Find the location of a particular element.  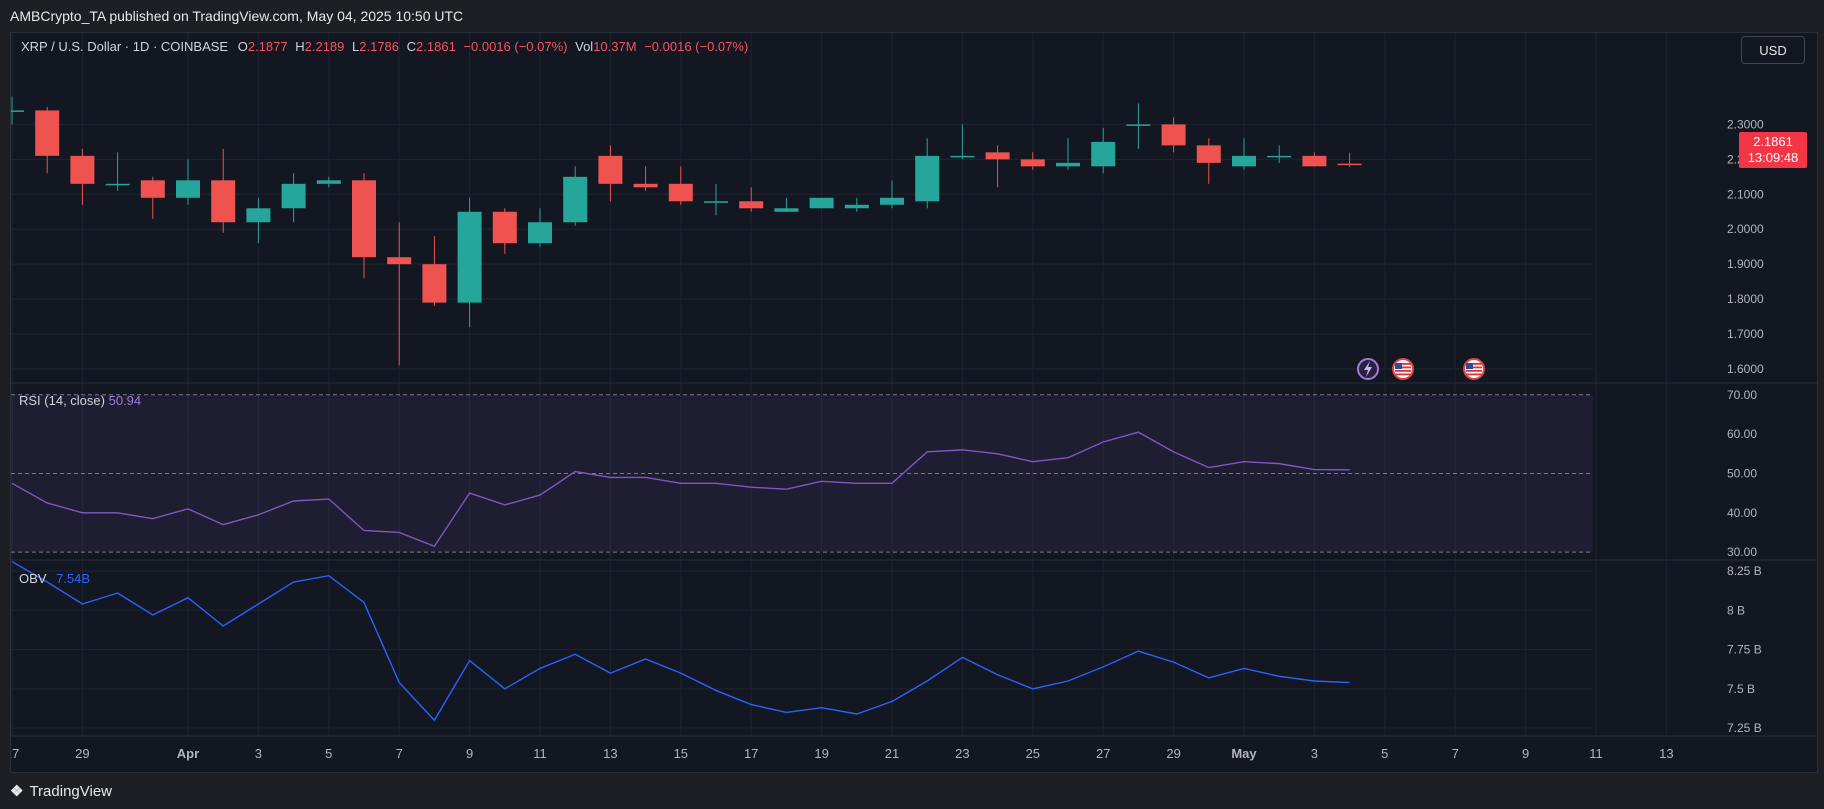

low-value: 2.1786 is located at coordinates (379, 46).